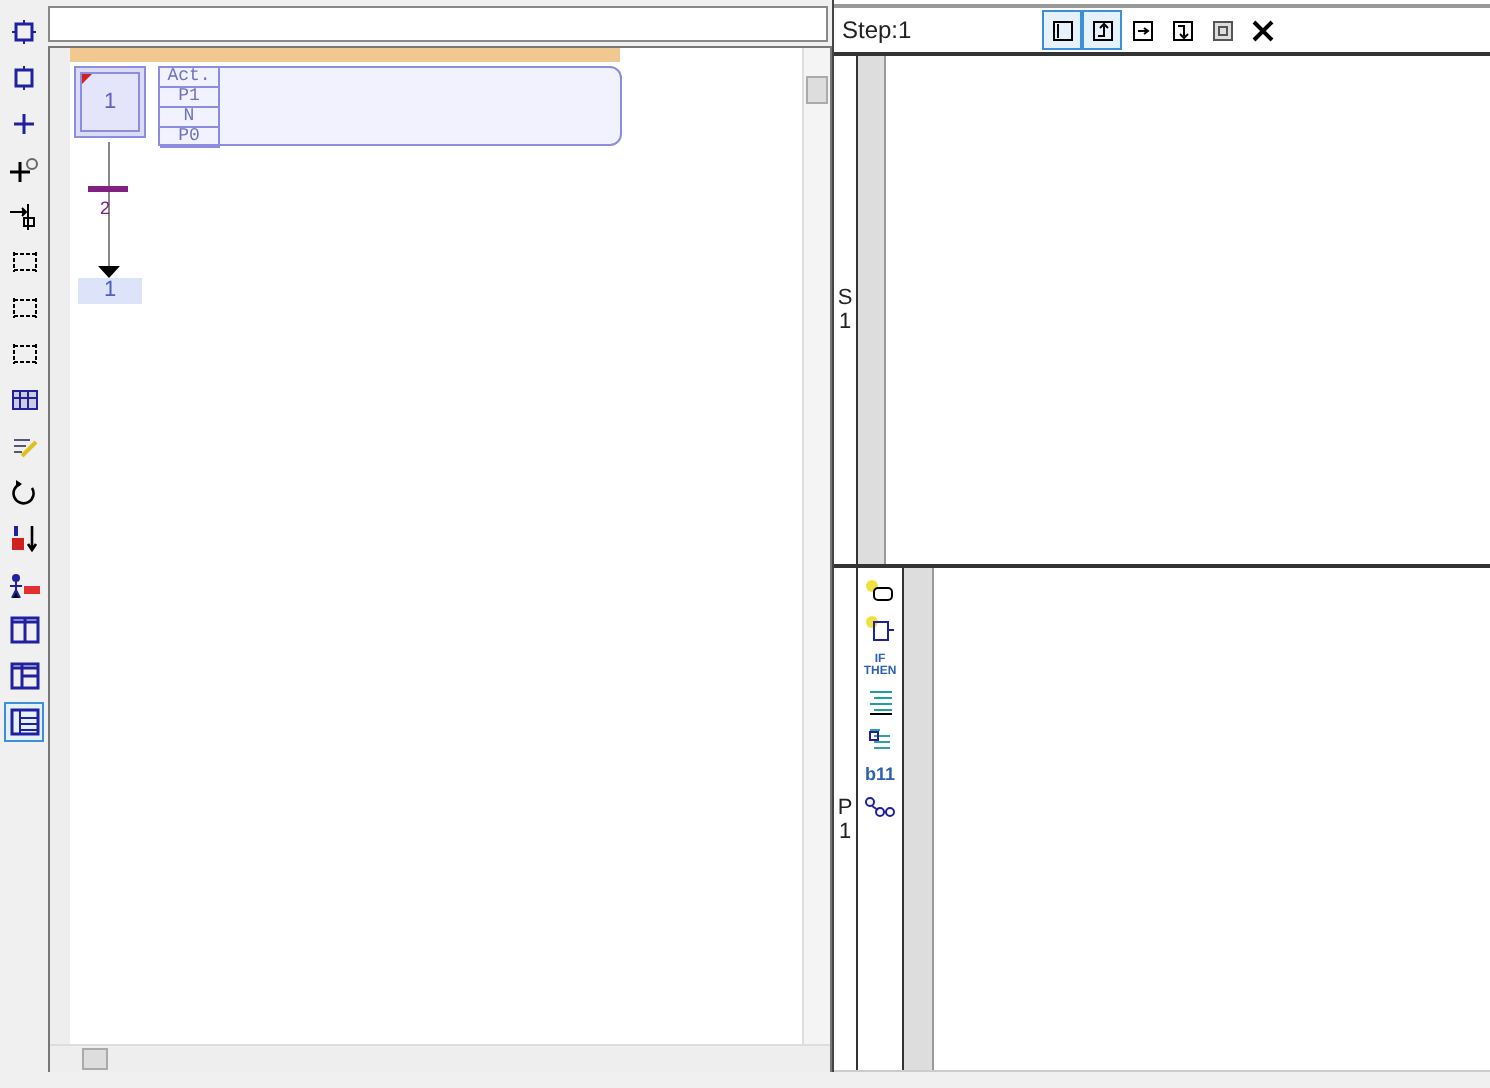  I want to click on arrow-up-icon, so click(1102, 30).